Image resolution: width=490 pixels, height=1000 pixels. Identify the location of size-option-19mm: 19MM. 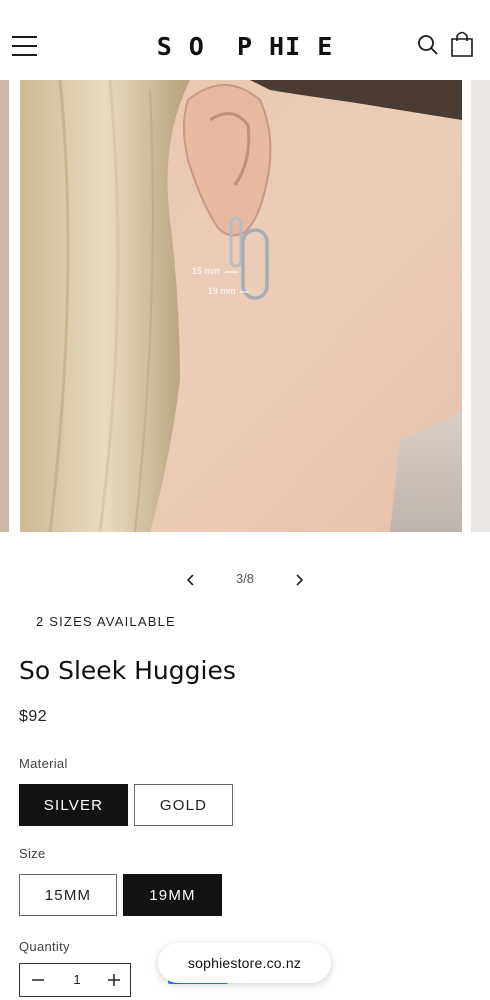
(172, 895).